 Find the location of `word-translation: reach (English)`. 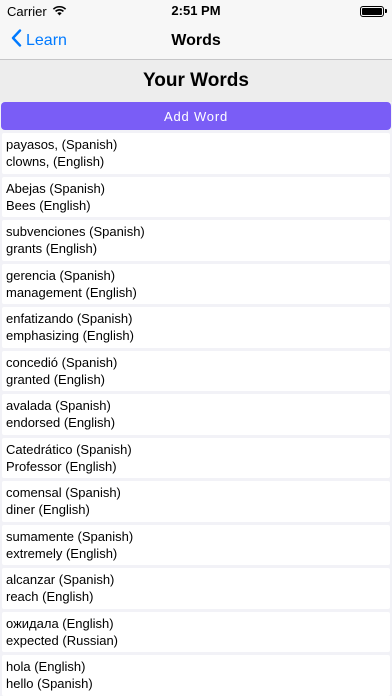

word-translation: reach (English) is located at coordinates (50, 596).